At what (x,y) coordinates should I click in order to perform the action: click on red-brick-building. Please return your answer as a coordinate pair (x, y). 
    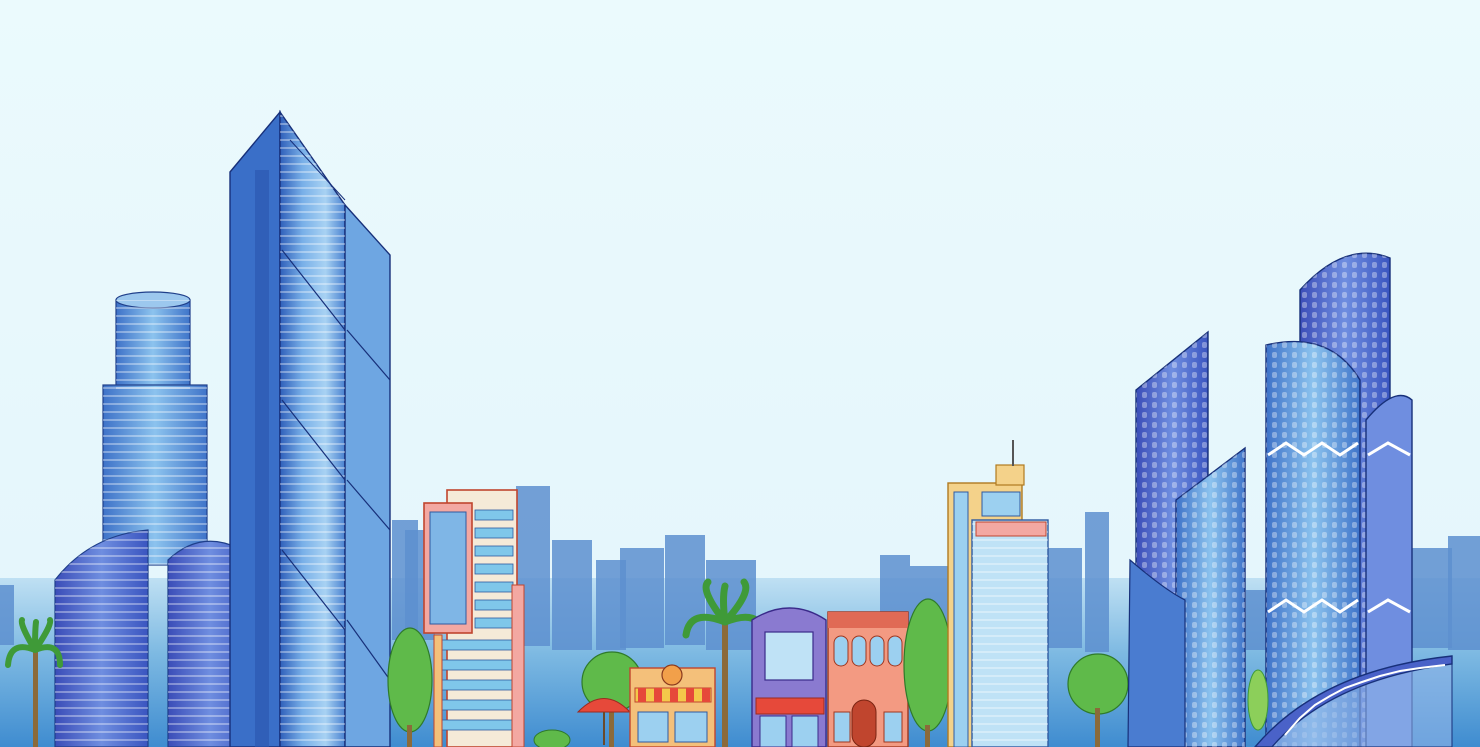
    Looking at the image, I should click on (868, 679).